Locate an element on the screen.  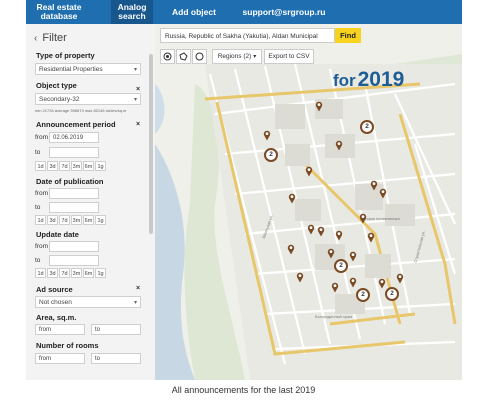
announcement-quick-range: 1d 3d 7d 3m 6m 1g is located at coordinates (70, 166).